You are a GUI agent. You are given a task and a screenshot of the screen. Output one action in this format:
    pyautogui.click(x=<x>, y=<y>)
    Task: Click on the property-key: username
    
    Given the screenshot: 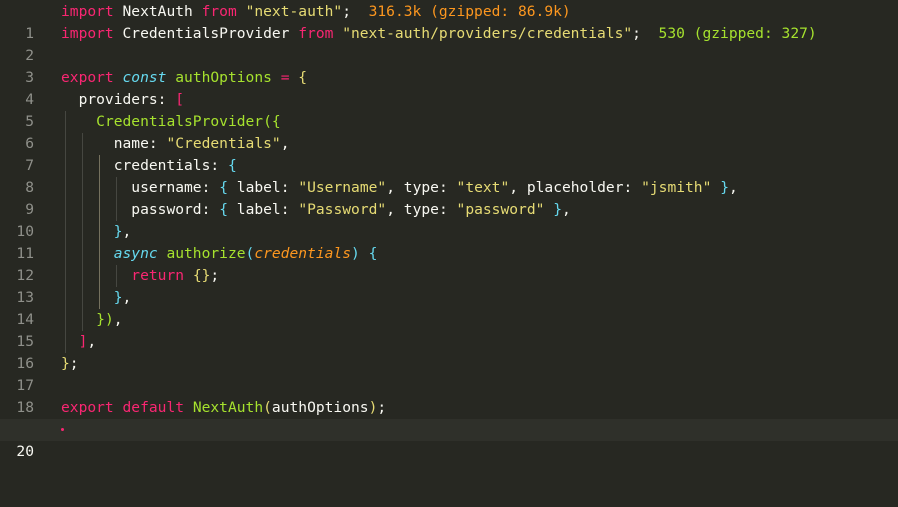 What is the action you would take?
    pyautogui.click(x=166, y=187)
    